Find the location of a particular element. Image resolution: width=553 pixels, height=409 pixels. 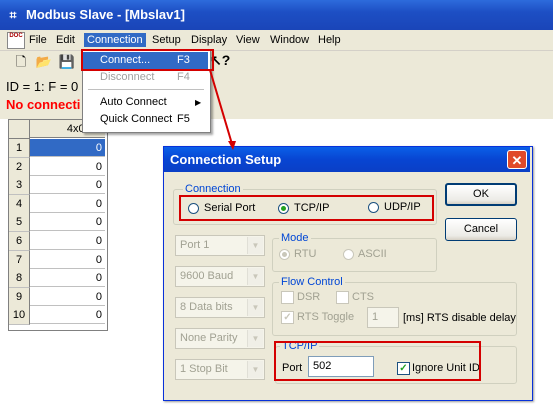

menu-display: Display is located at coordinates (209, 40).